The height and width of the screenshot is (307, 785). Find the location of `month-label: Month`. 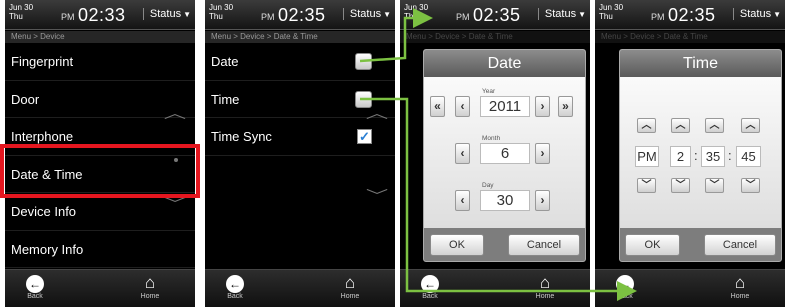

month-label: Month is located at coordinates (491, 138).